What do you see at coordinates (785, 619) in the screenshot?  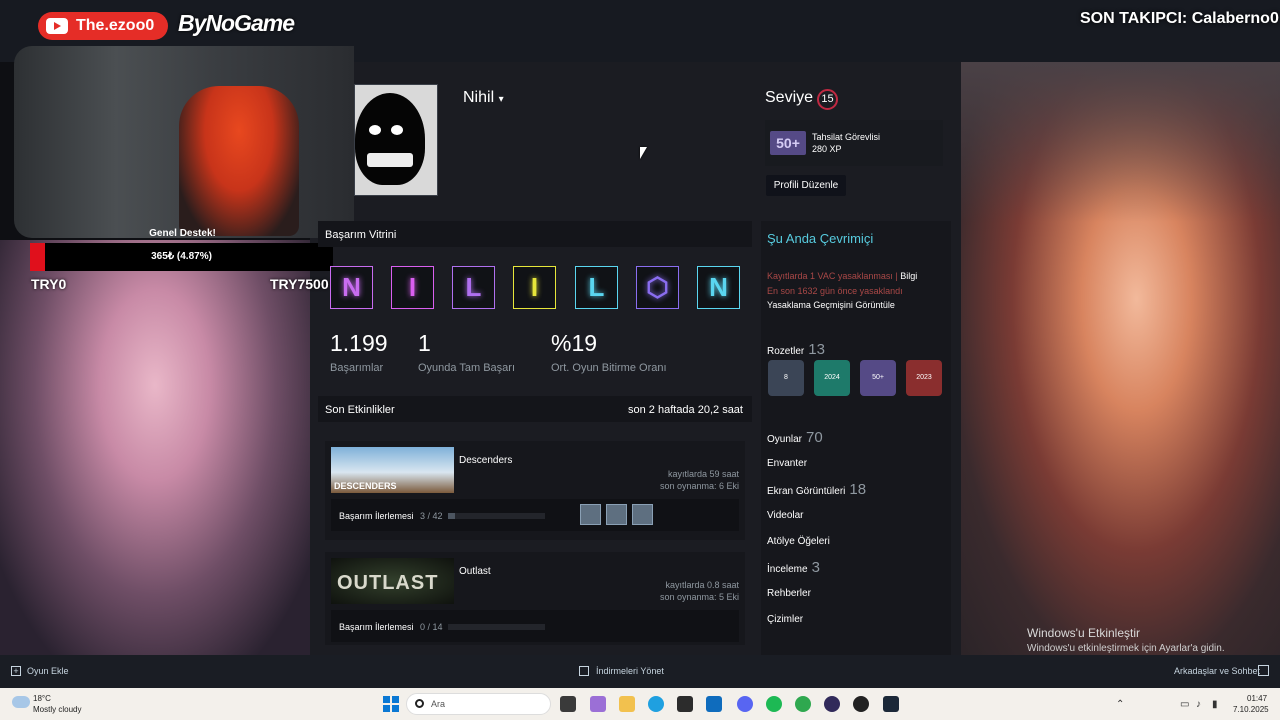 I see `sidebar-item-artwork: Çizimler` at bounding box center [785, 619].